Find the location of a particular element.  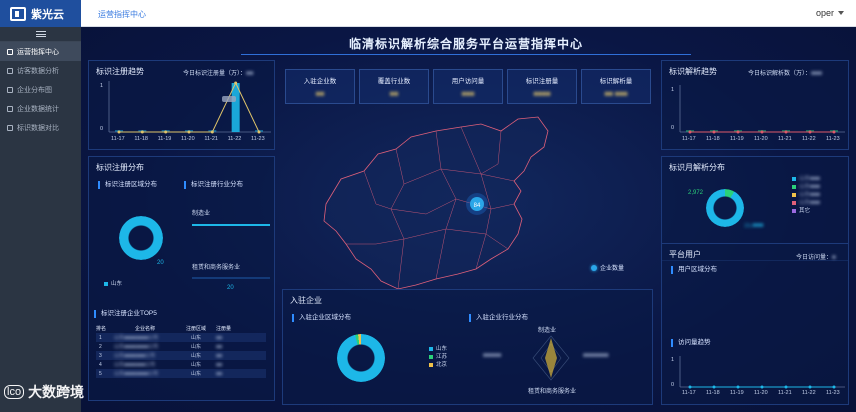

sidebar-item-command-center: 运营指挥中心 is located at coordinates (40, 51).